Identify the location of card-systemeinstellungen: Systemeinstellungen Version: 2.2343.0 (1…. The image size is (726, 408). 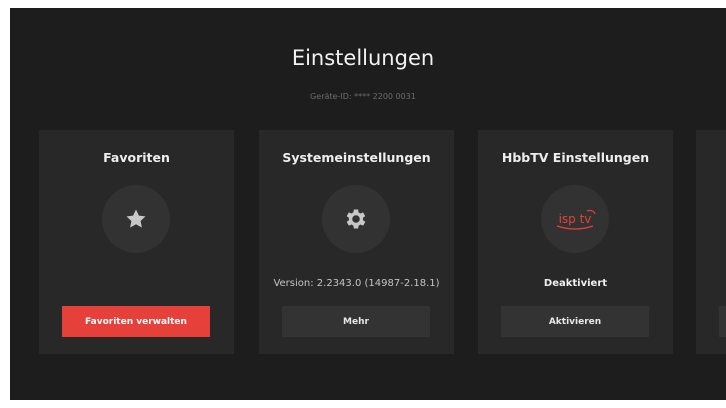
(356, 242).